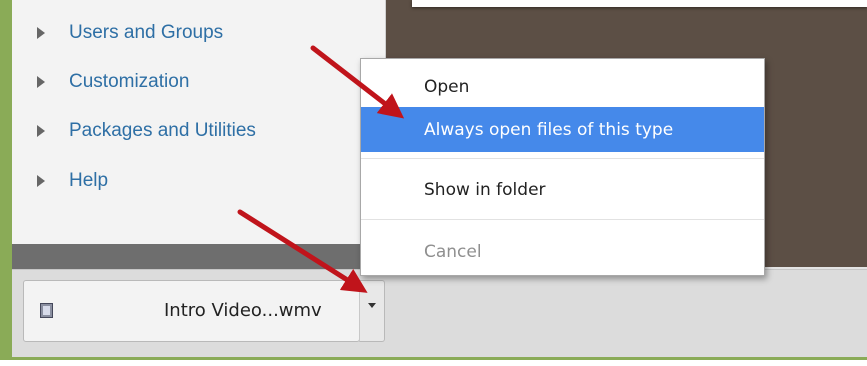  What do you see at coordinates (372, 305) in the screenshot?
I see `chevron-down-icon` at bounding box center [372, 305].